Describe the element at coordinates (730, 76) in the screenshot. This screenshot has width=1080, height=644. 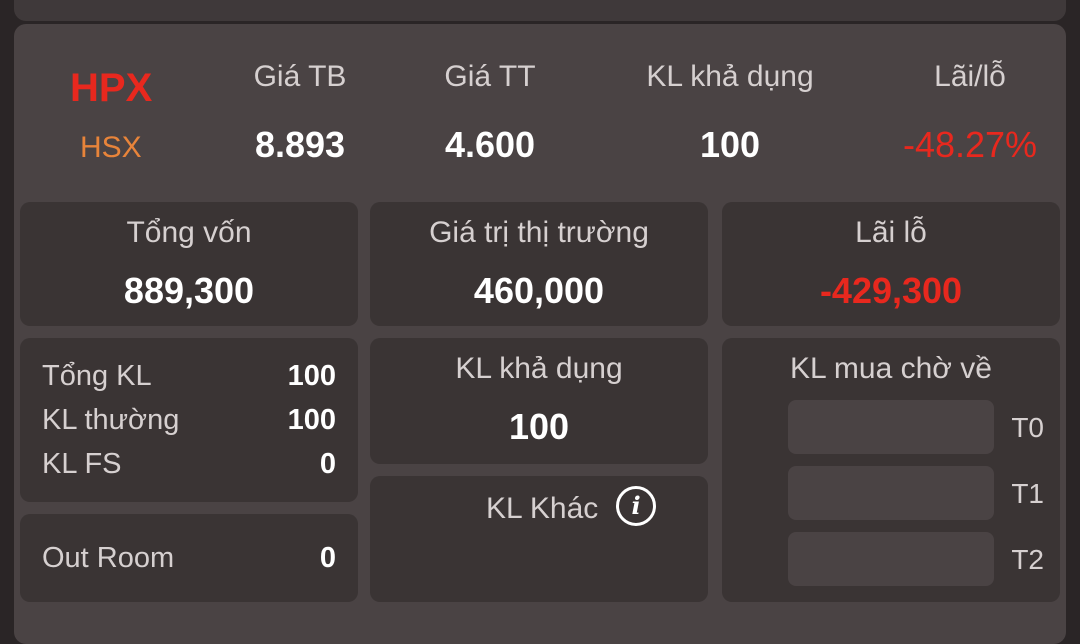
I see `available-qty-label: KL khả dụng` at that location.